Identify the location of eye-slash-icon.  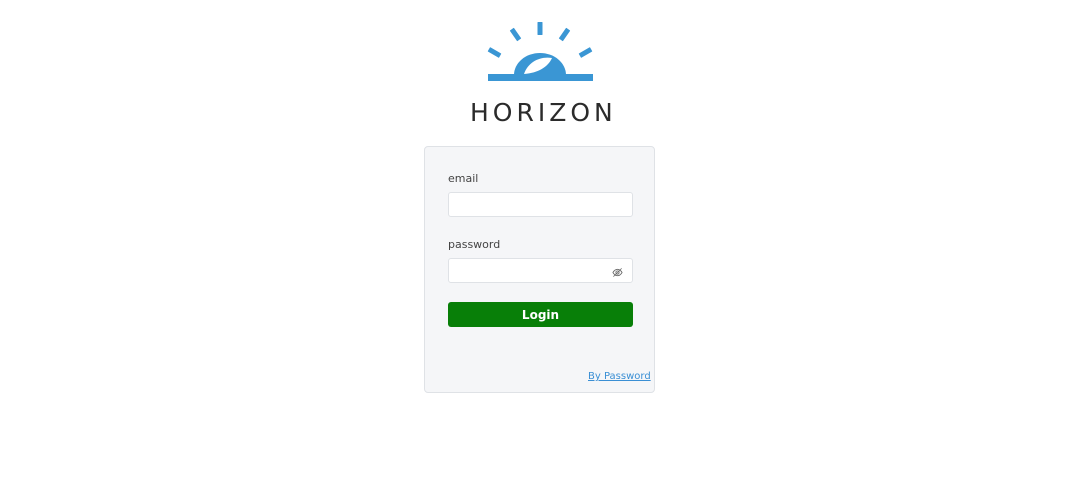
(617, 271).